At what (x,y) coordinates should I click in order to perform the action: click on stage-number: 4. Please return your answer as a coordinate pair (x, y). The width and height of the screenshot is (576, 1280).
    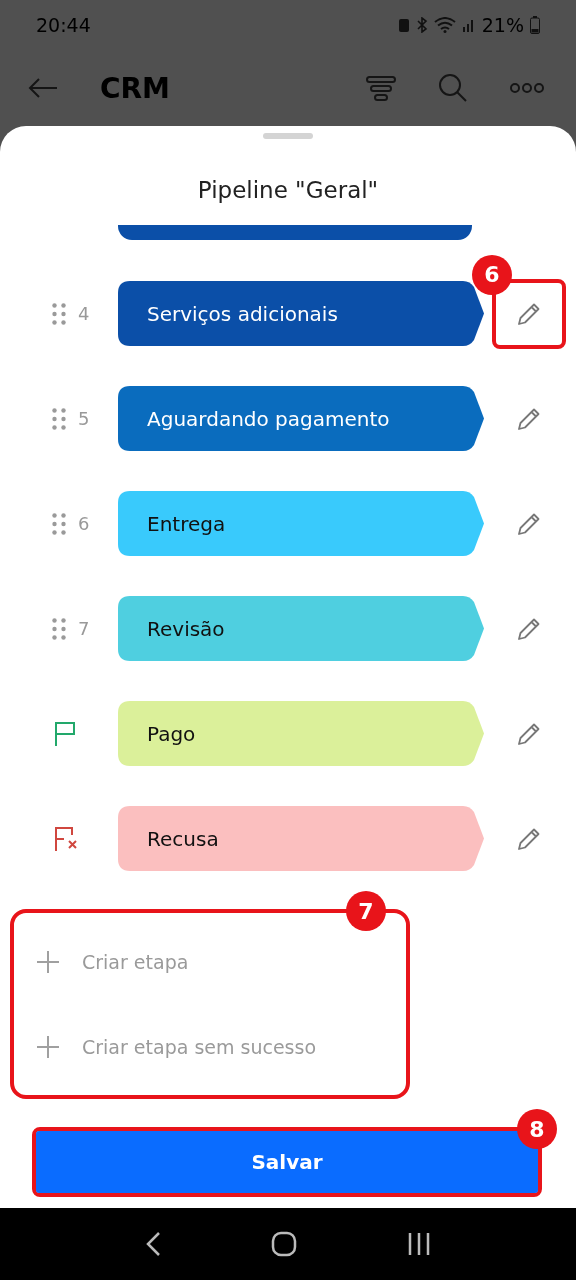
    Looking at the image, I should click on (84, 313).